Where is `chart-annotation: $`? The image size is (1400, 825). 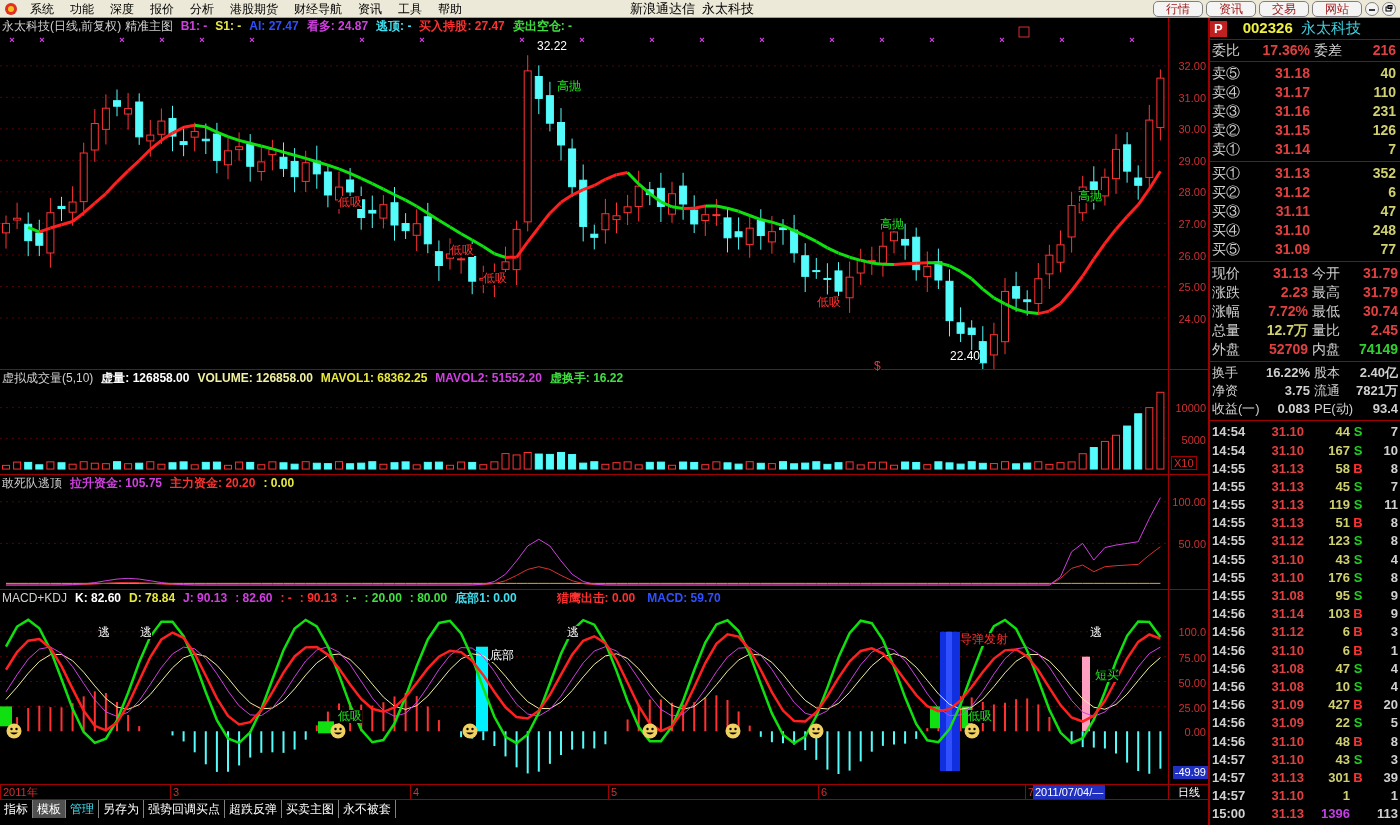
chart-annotation: $ is located at coordinates (877, 366).